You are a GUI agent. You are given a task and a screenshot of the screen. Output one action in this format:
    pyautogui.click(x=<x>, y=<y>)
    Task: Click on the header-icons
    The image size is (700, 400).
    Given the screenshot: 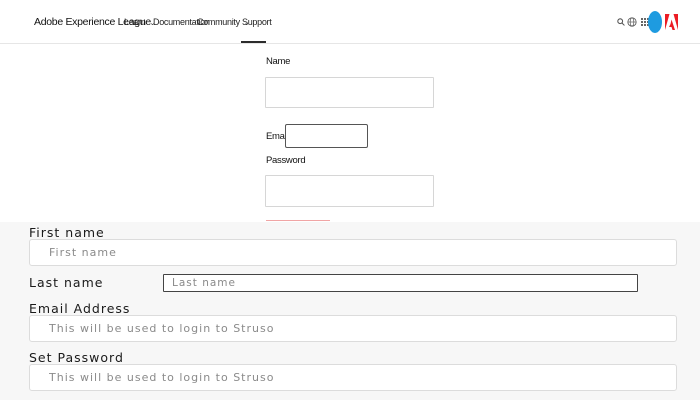 What is the action you would take?
    pyautogui.click(x=647, y=22)
    